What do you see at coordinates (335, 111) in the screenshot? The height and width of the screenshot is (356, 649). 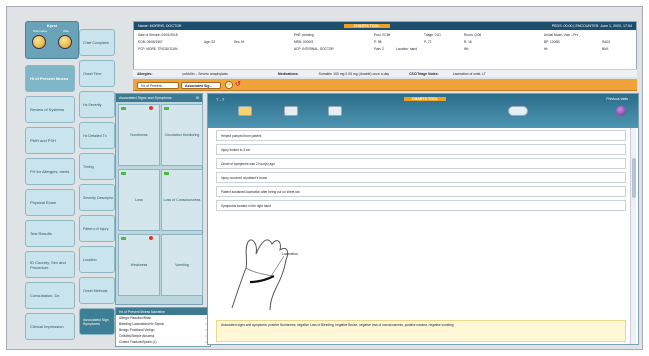 I see `list-icon` at bounding box center [335, 111].